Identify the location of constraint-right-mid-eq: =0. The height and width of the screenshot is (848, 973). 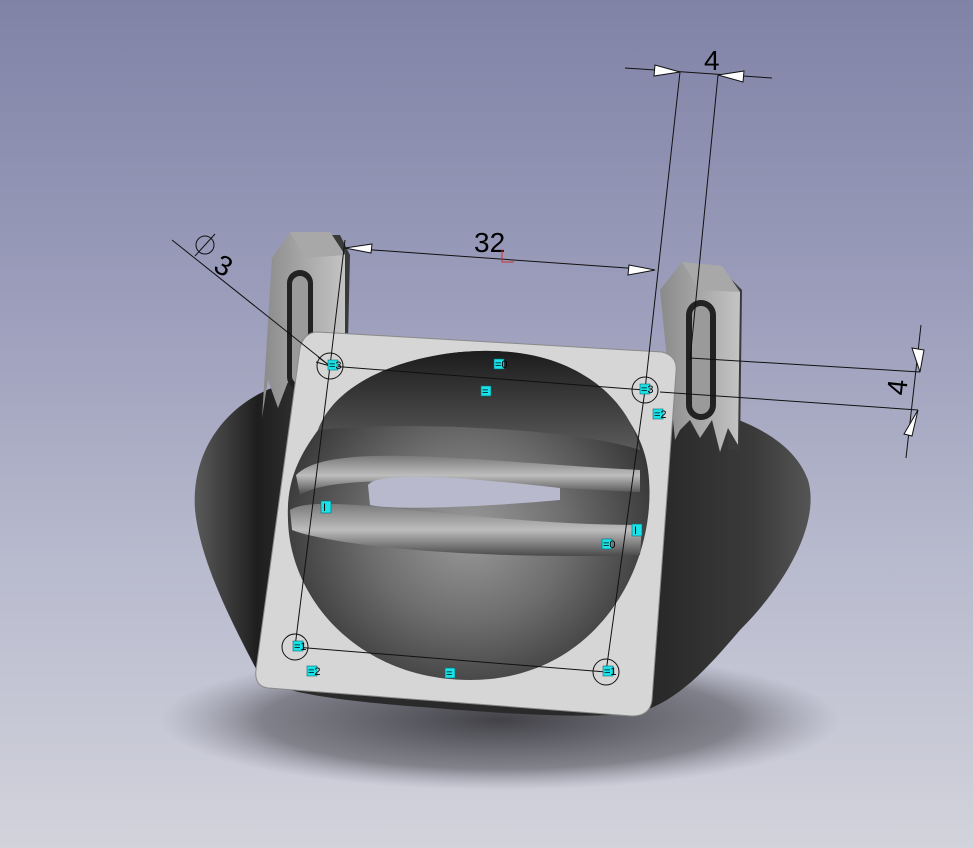
(608, 544).